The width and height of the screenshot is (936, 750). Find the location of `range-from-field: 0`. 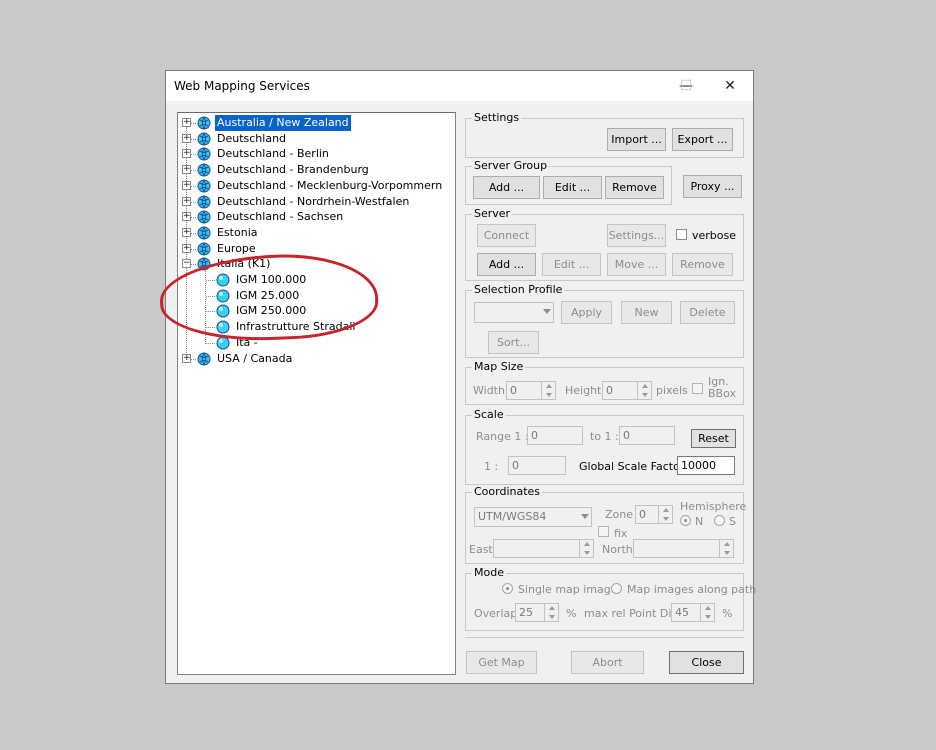

range-from-field: 0 is located at coordinates (555, 435).